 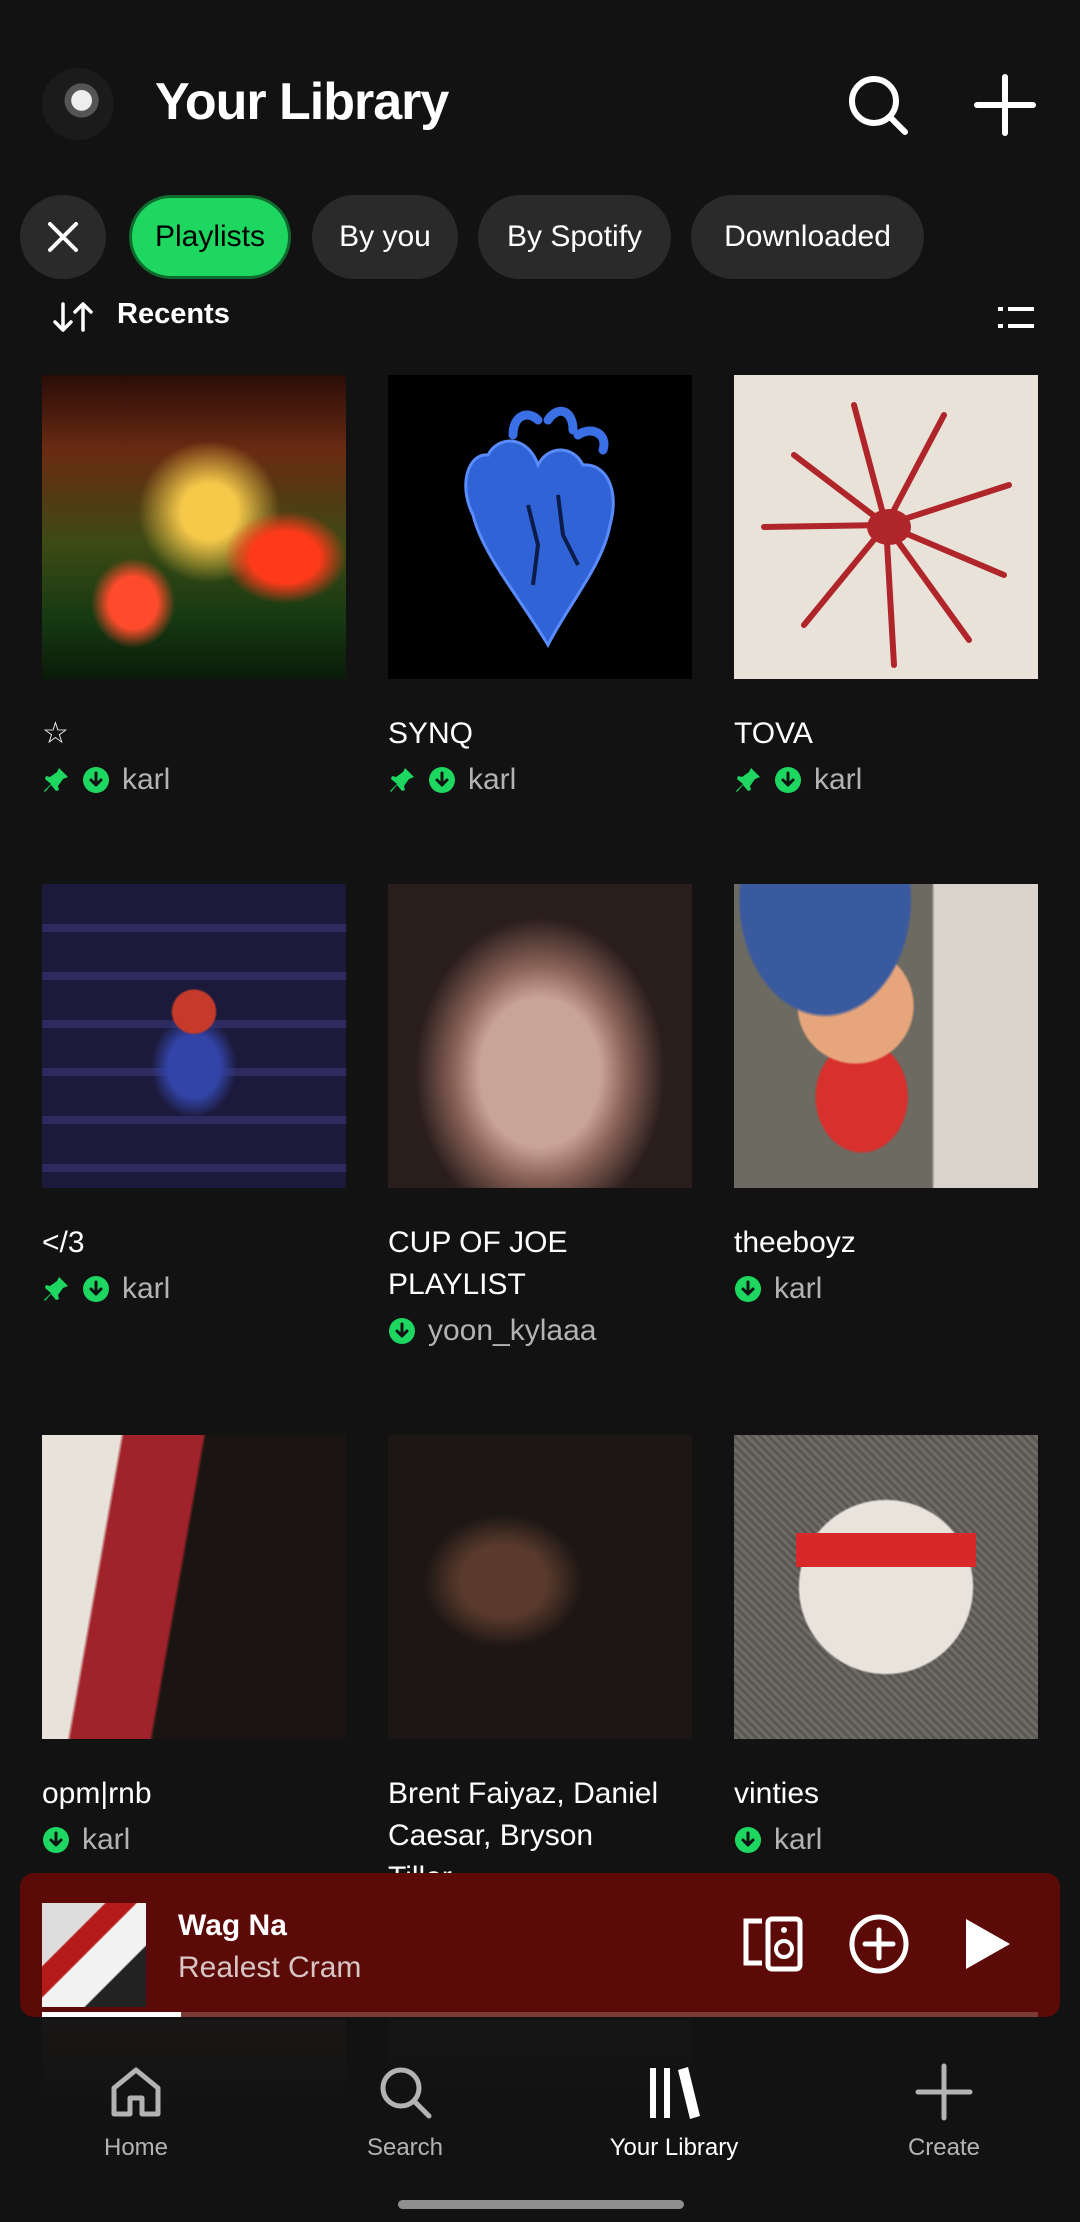 I want to click on close-icon, so click(x=63, y=237).